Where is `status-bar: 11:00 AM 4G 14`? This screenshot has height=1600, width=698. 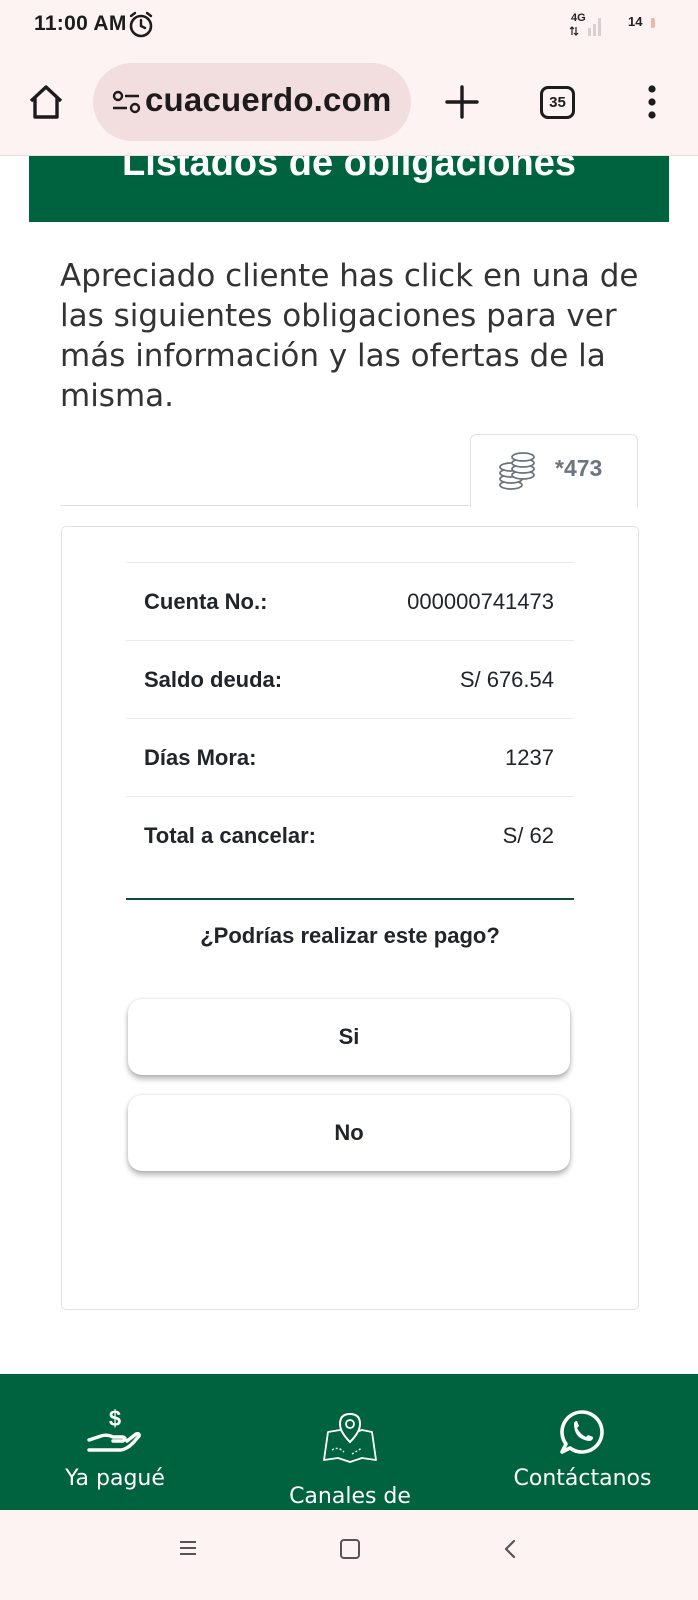 status-bar: 11:00 AM 4G 14 is located at coordinates (349, 26).